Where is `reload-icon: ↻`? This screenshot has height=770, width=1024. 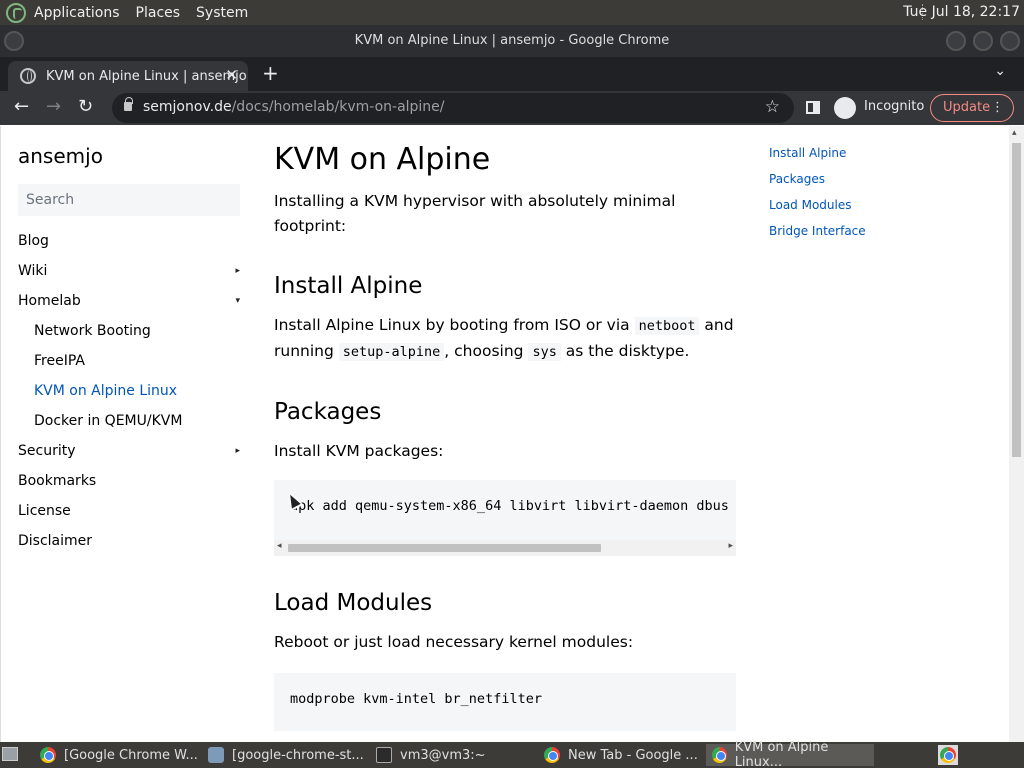
reload-icon: ↻ is located at coordinates (85, 106).